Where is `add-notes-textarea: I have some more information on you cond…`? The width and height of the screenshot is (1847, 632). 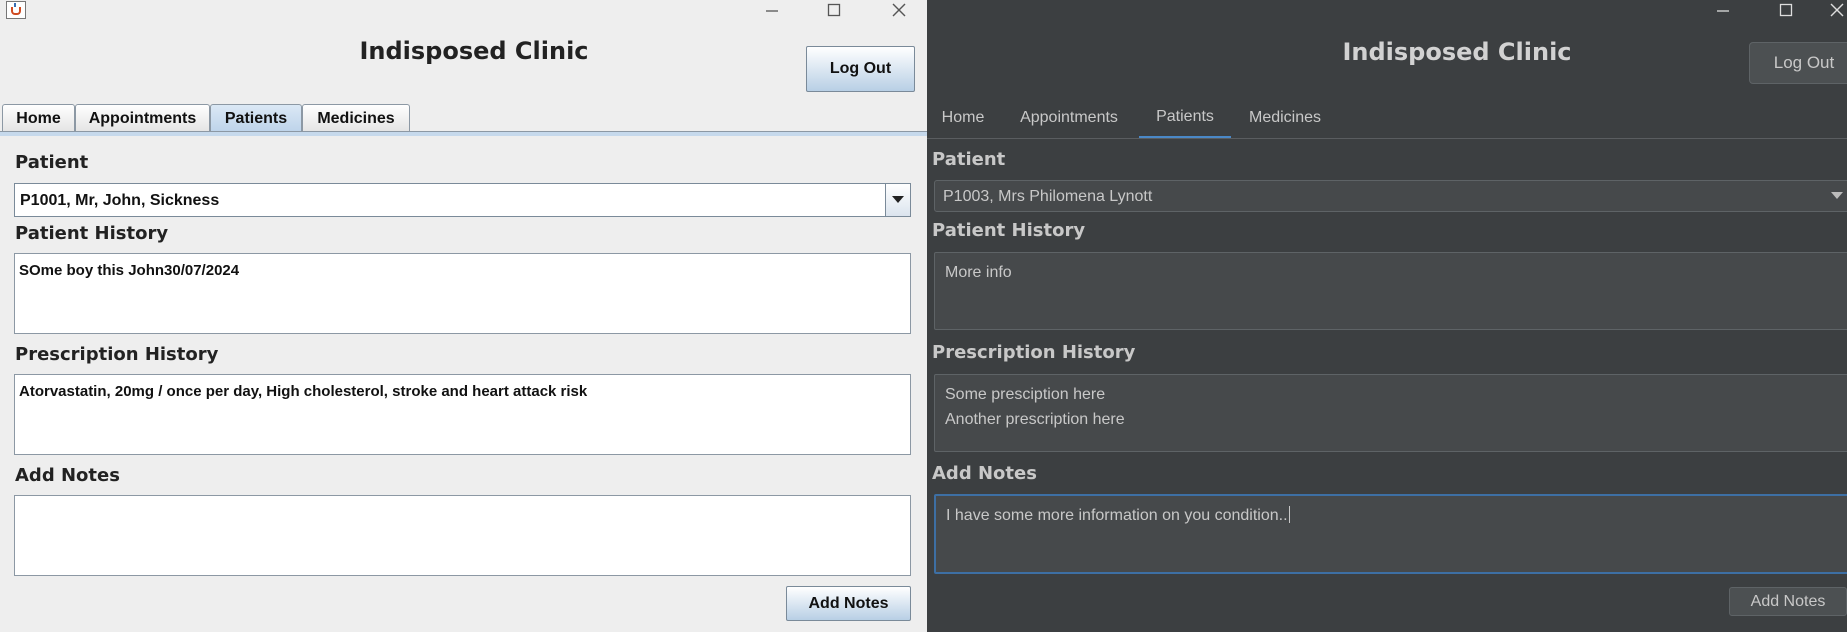
add-notes-textarea: I have some more information on you cond… is located at coordinates (1390, 534).